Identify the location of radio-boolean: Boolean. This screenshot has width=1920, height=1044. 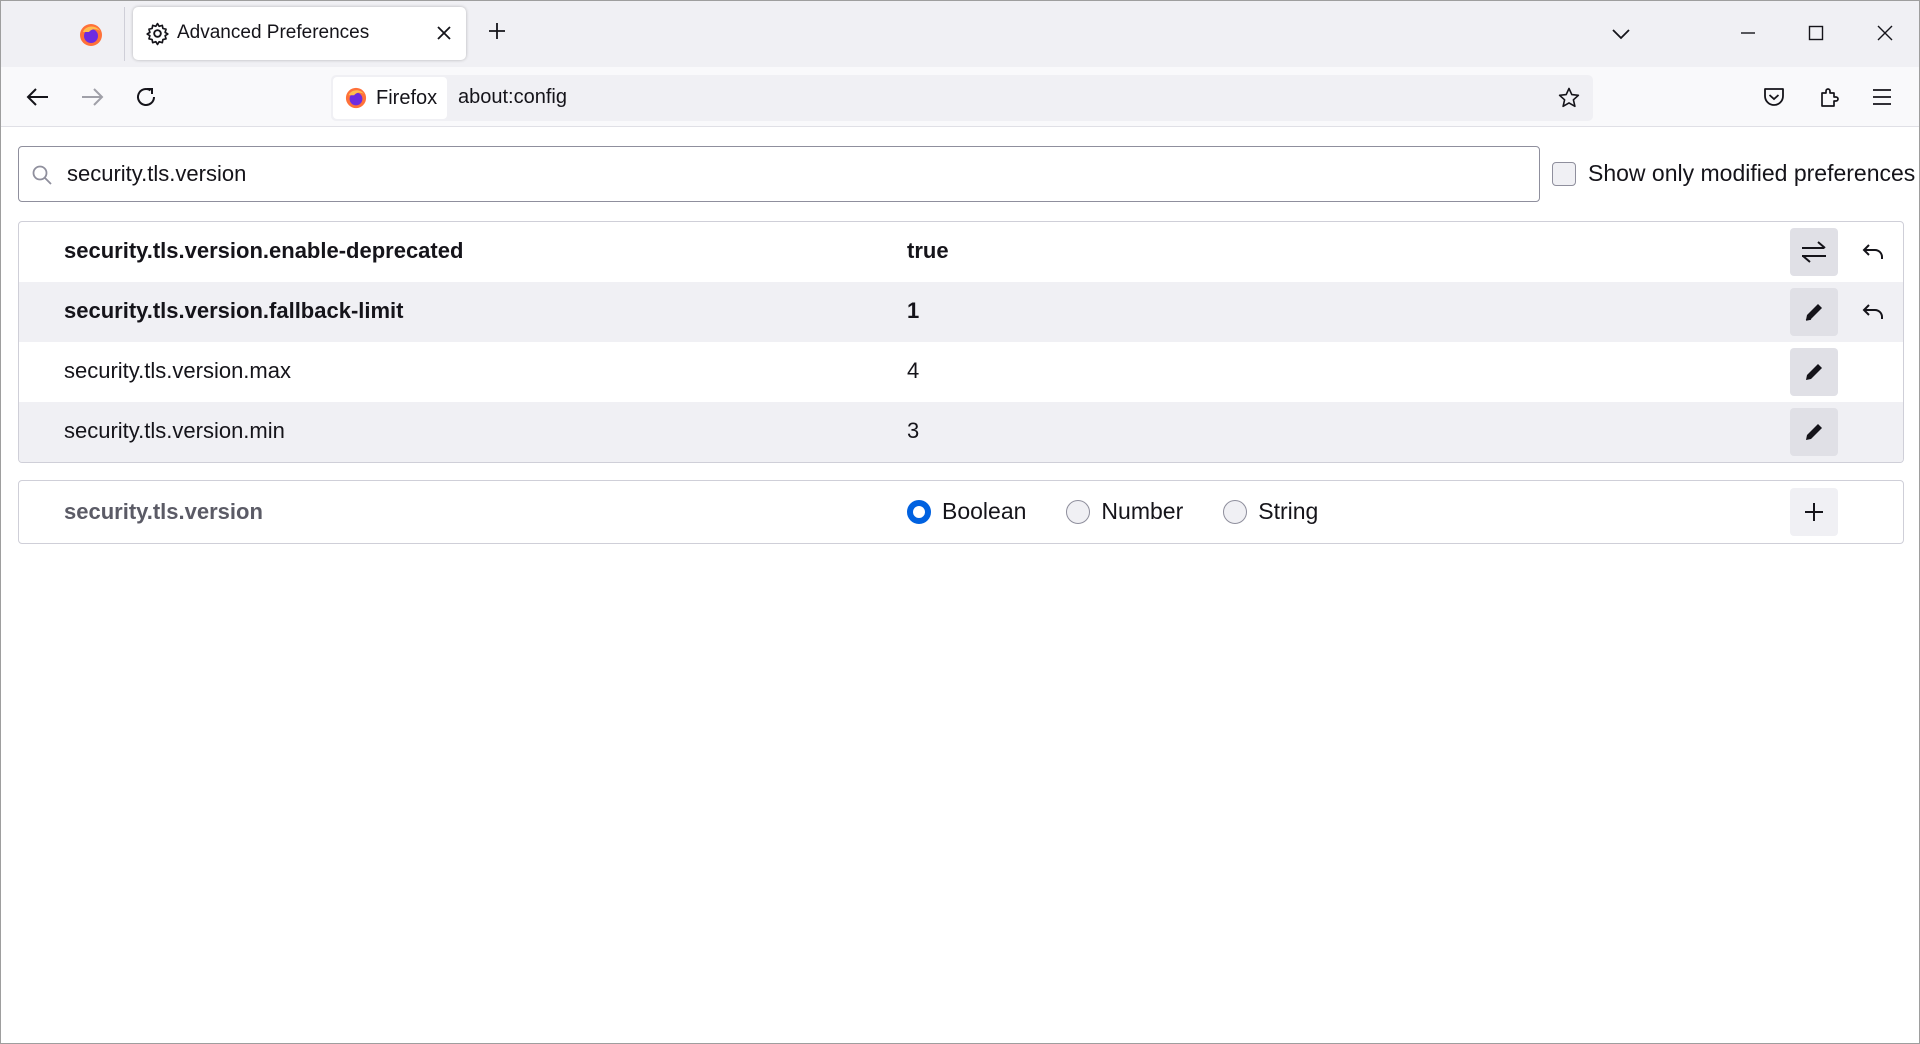
(966, 511).